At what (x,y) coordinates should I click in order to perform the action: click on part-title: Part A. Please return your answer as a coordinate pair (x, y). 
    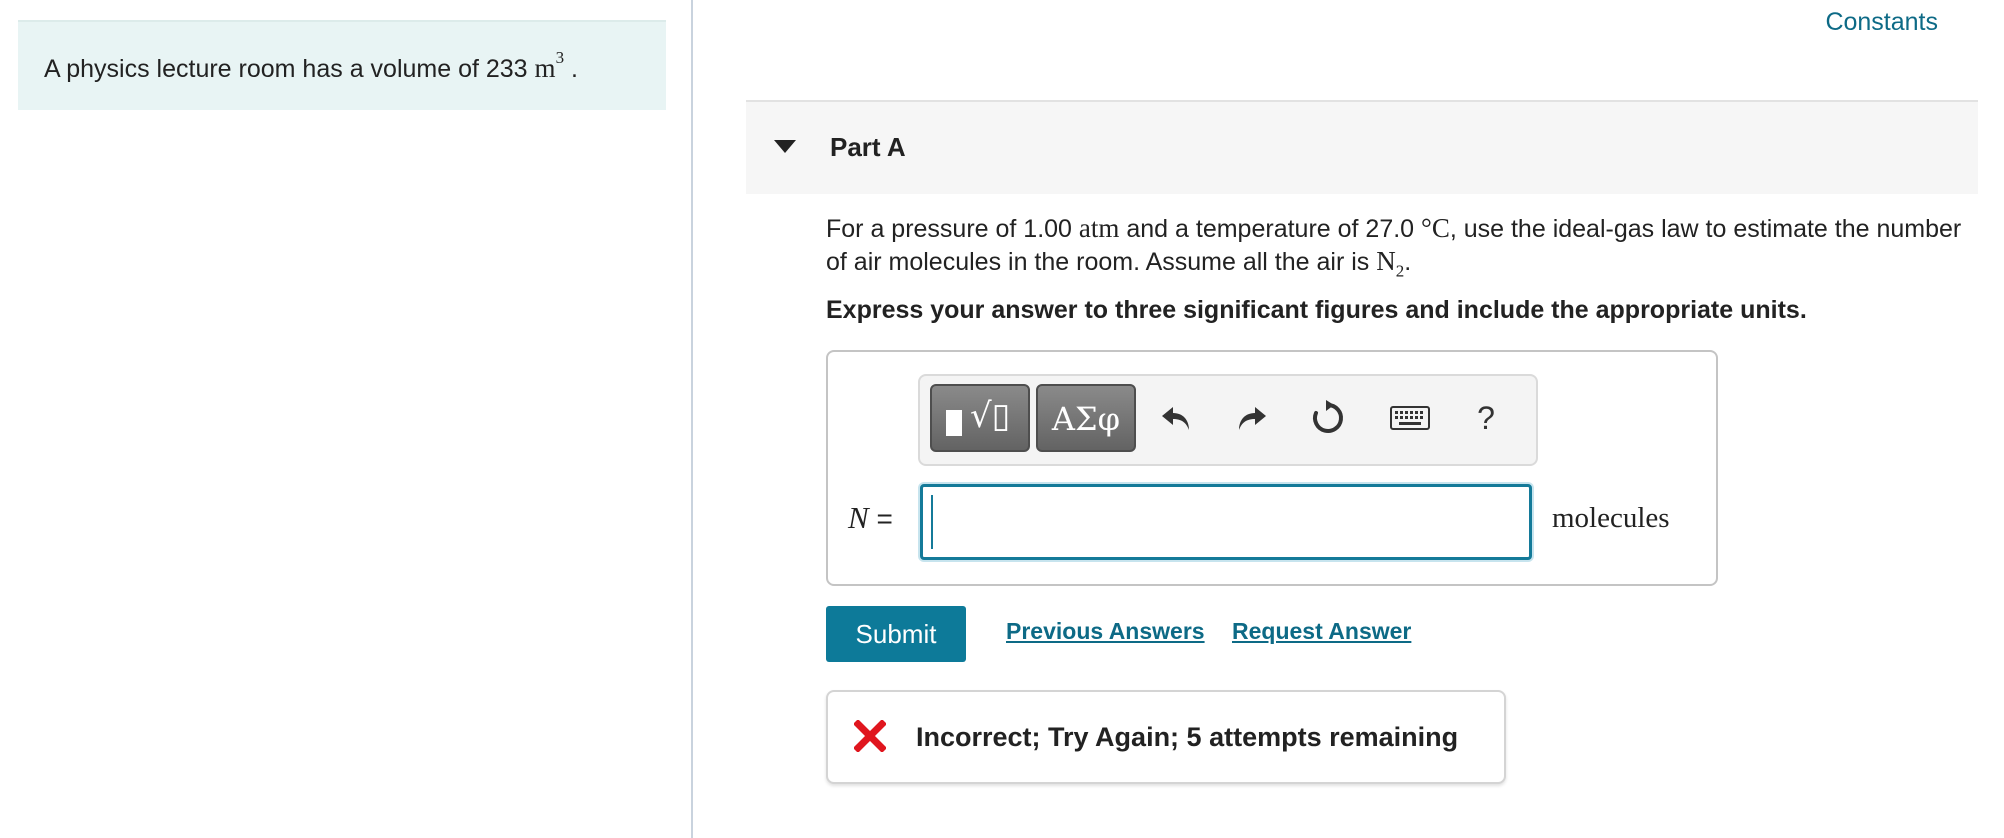
    Looking at the image, I should click on (868, 147).